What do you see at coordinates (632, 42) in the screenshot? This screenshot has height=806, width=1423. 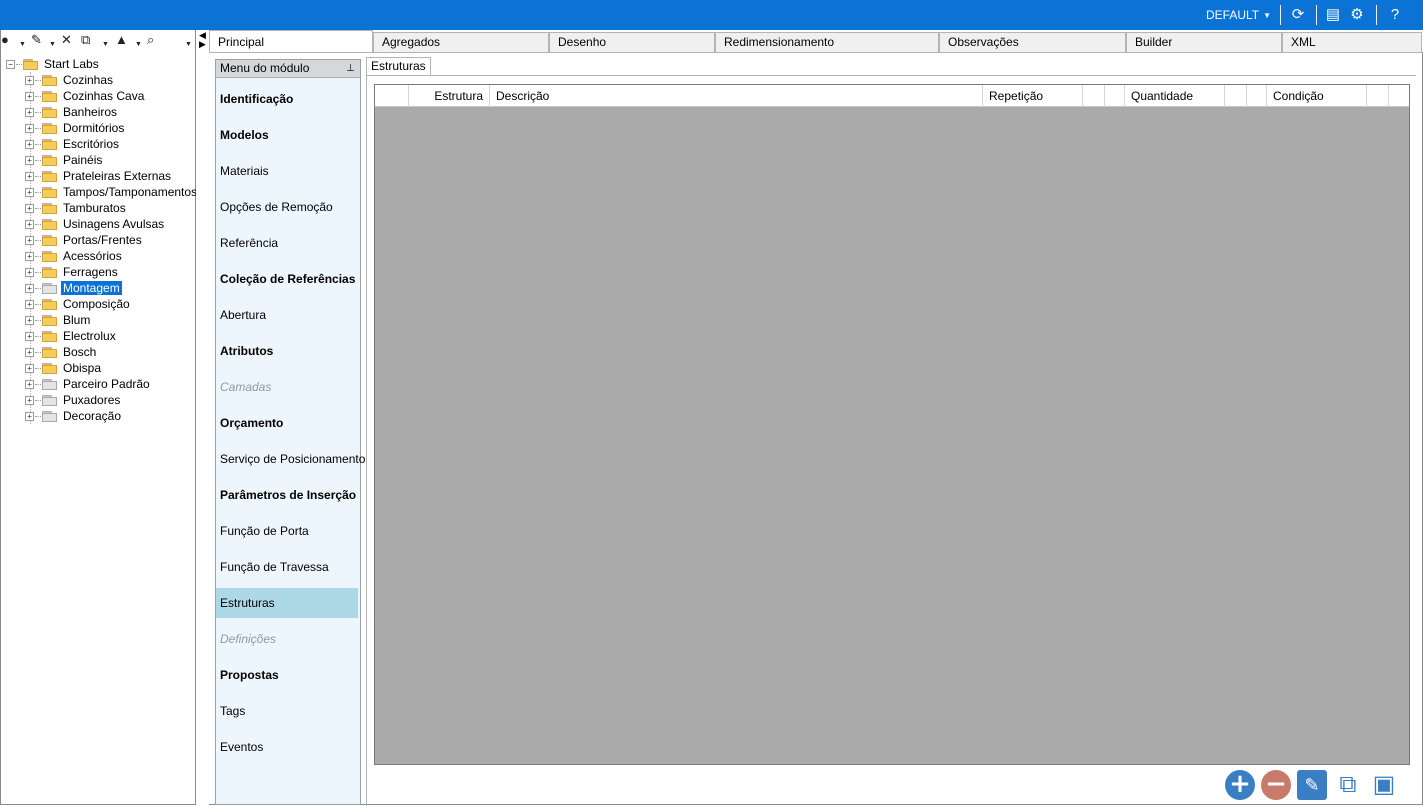 I see `tab-desenho: Desenho` at bounding box center [632, 42].